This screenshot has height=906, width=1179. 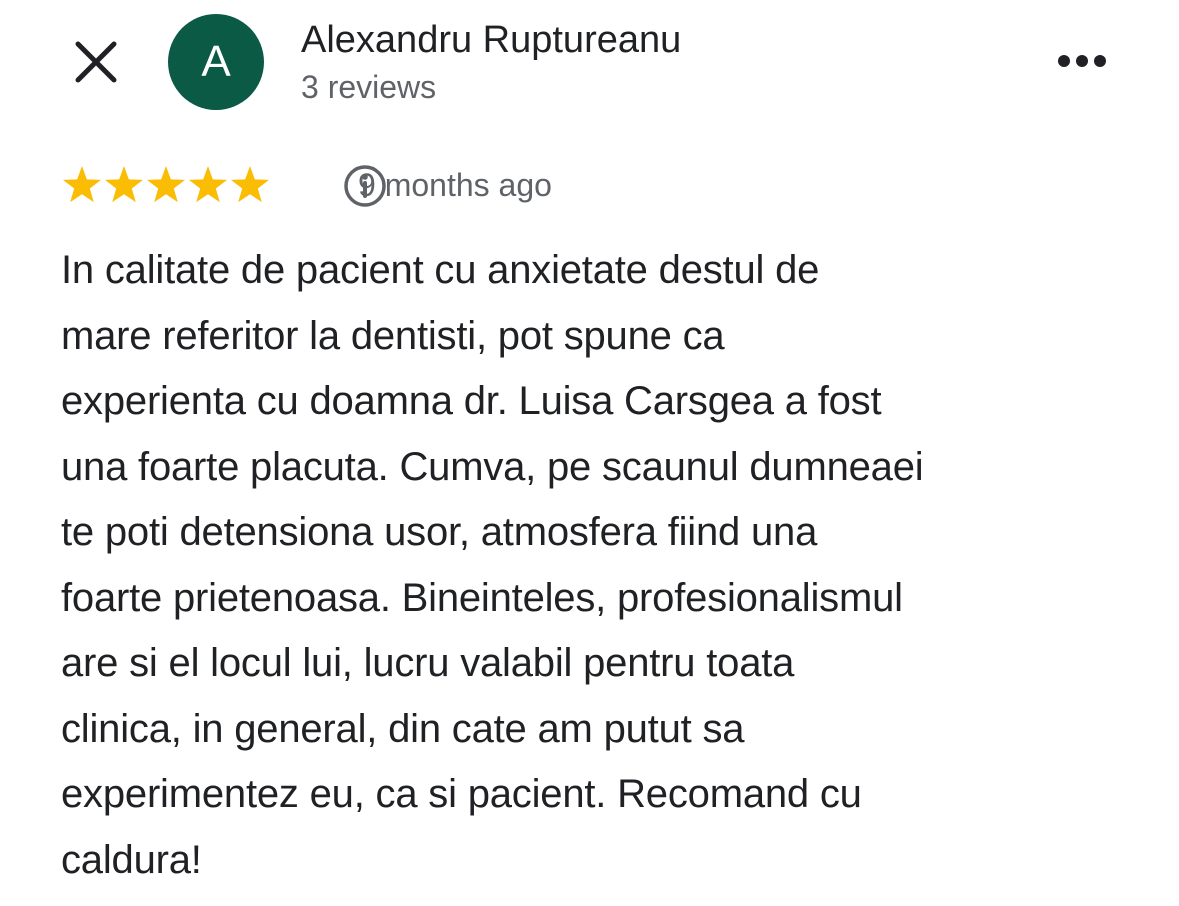 What do you see at coordinates (491, 40) in the screenshot?
I see `author-name: Alexandru Ruptureanu` at bounding box center [491, 40].